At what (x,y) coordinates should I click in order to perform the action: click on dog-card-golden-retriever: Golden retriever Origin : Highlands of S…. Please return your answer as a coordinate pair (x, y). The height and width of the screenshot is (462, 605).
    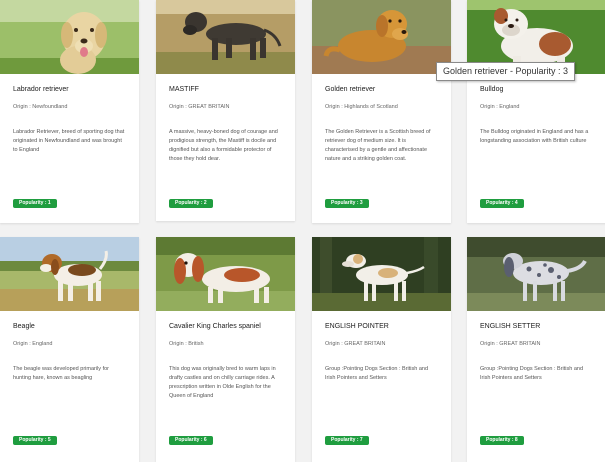
    Looking at the image, I should click on (381, 111).